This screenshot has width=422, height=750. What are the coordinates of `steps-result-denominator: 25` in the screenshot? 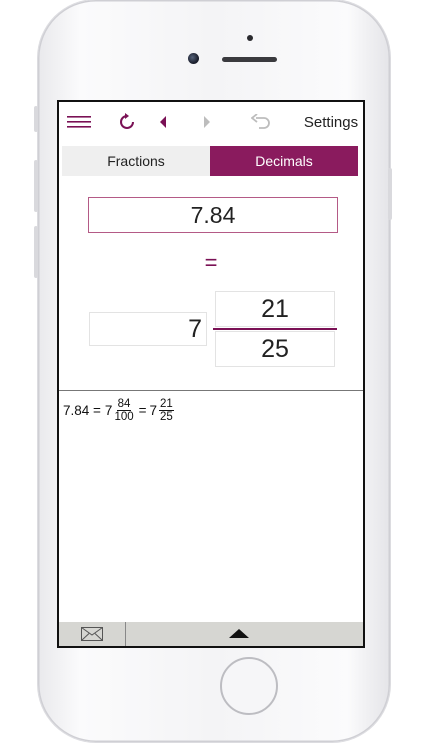 It's located at (166, 417).